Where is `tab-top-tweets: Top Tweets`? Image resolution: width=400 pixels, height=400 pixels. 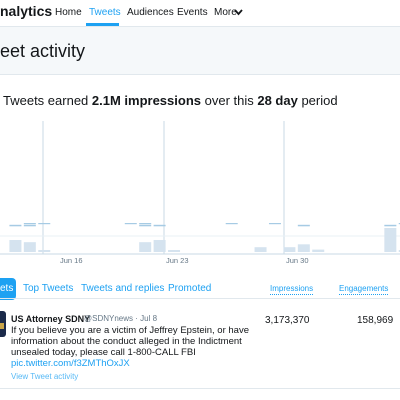 tab-top-tweets: Top Tweets is located at coordinates (48, 288).